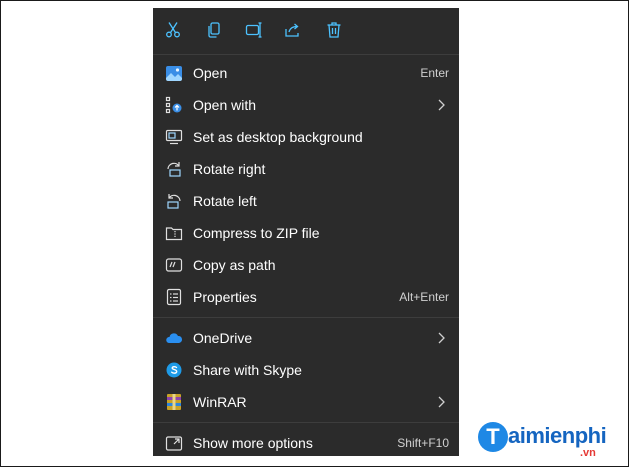 This screenshot has height=467, width=629. I want to click on menu-item-share-skype: Share with Skype, so click(306, 370).